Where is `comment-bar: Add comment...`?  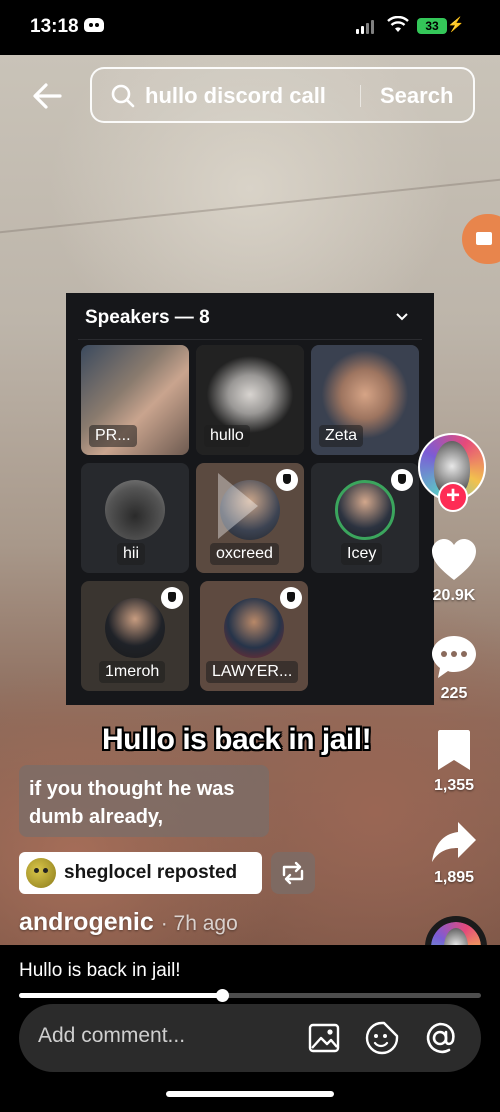 comment-bar: Add comment... is located at coordinates (250, 1038).